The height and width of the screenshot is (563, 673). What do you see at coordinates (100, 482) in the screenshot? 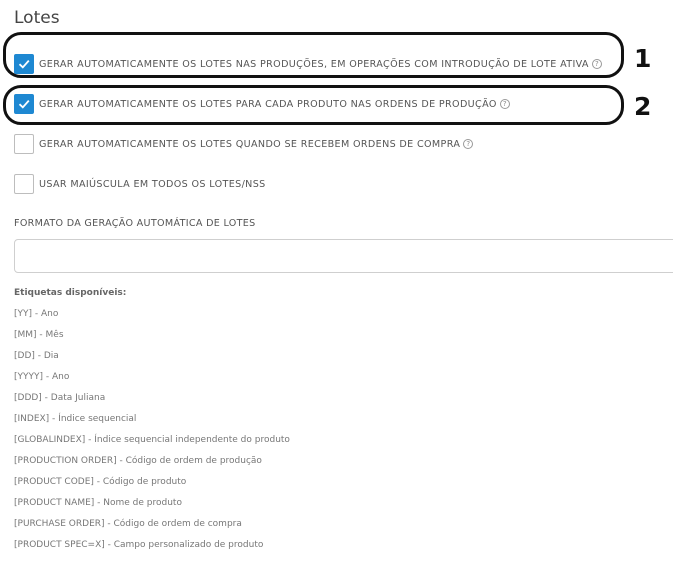
I see `tag-item: [PRODUCT CODE] - Código de produto` at bounding box center [100, 482].